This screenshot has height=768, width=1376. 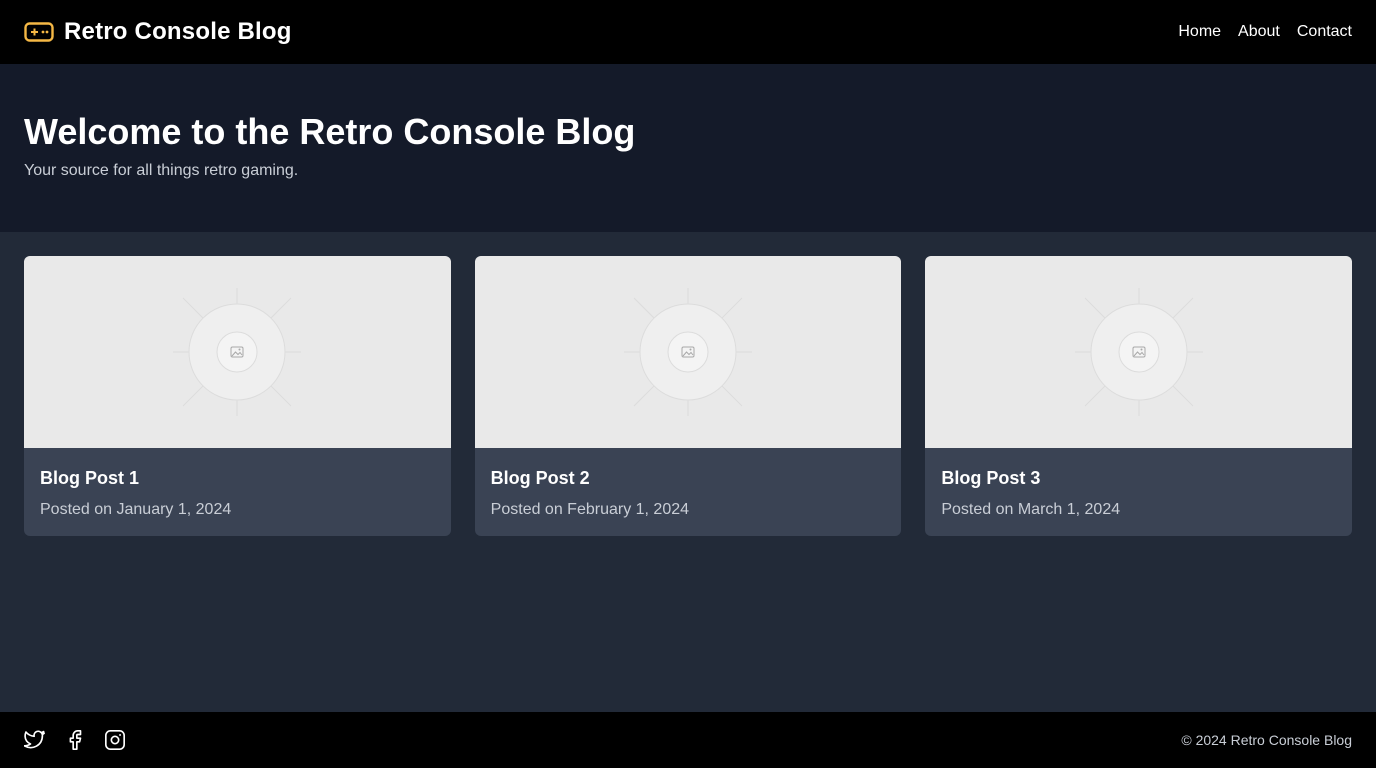 I want to click on blog-post-card-1: Blog Post 1 Posted on January 1, 2024, so click(x=237, y=396).